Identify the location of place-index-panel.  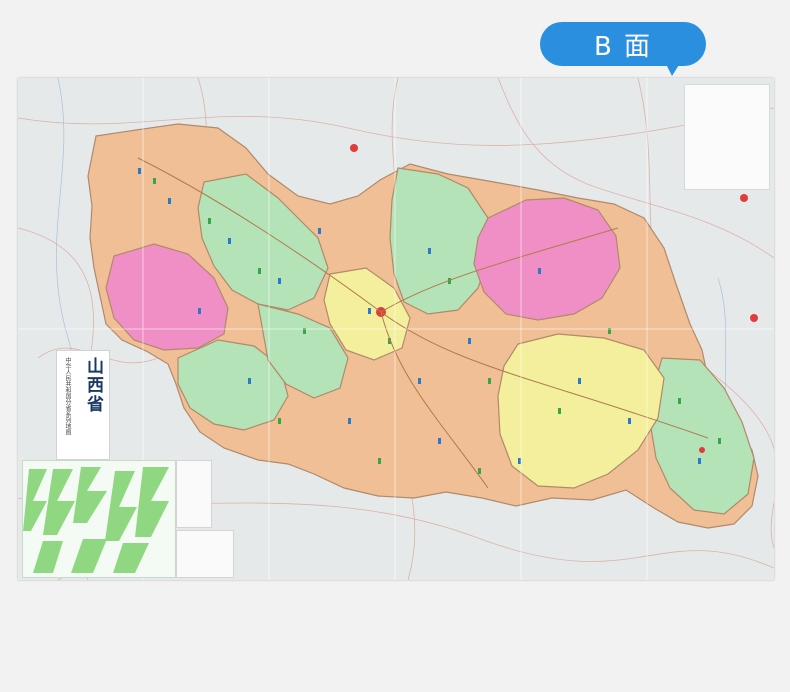
(727, 137).